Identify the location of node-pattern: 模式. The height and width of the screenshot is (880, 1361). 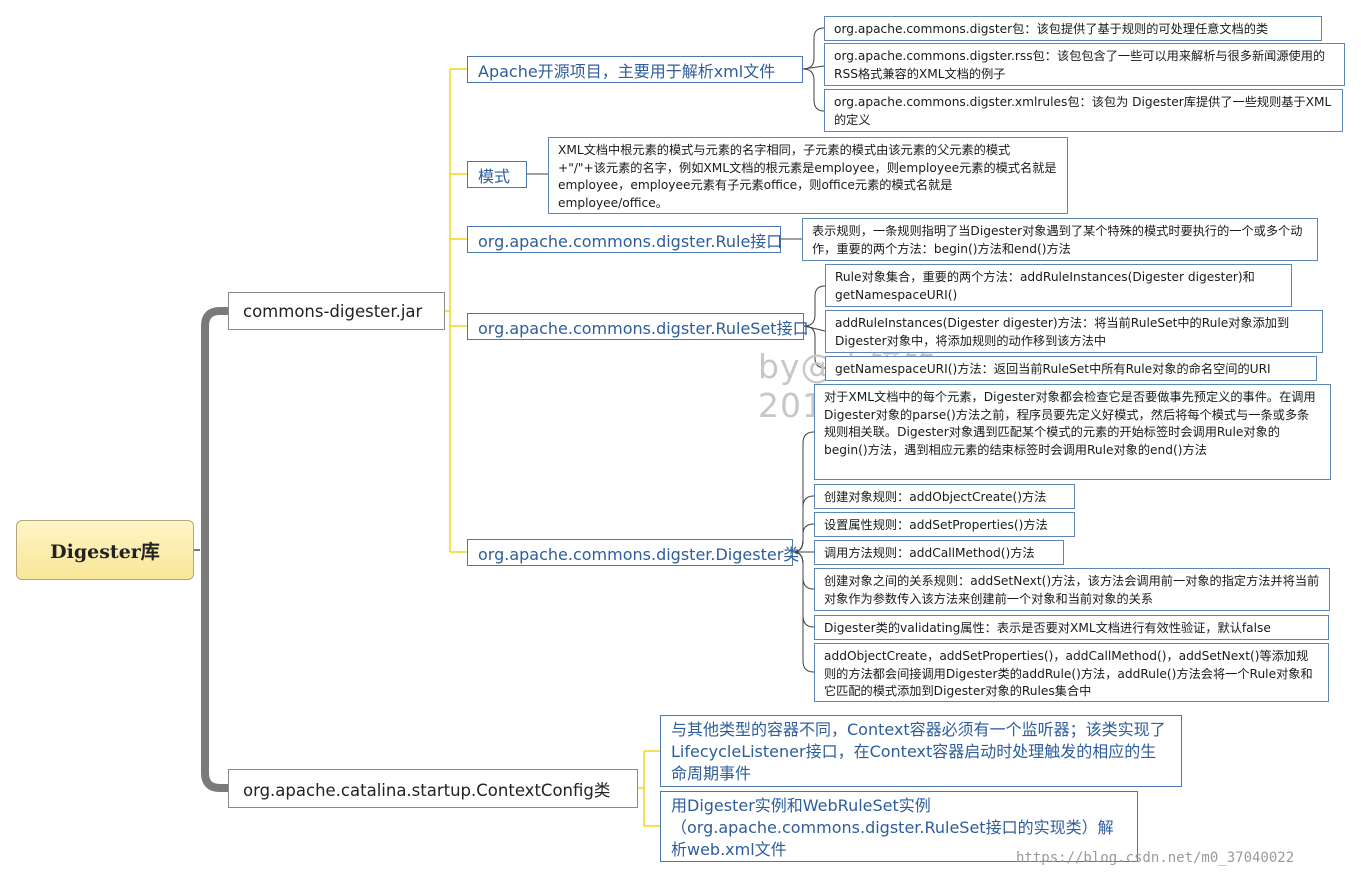
(497, 174).